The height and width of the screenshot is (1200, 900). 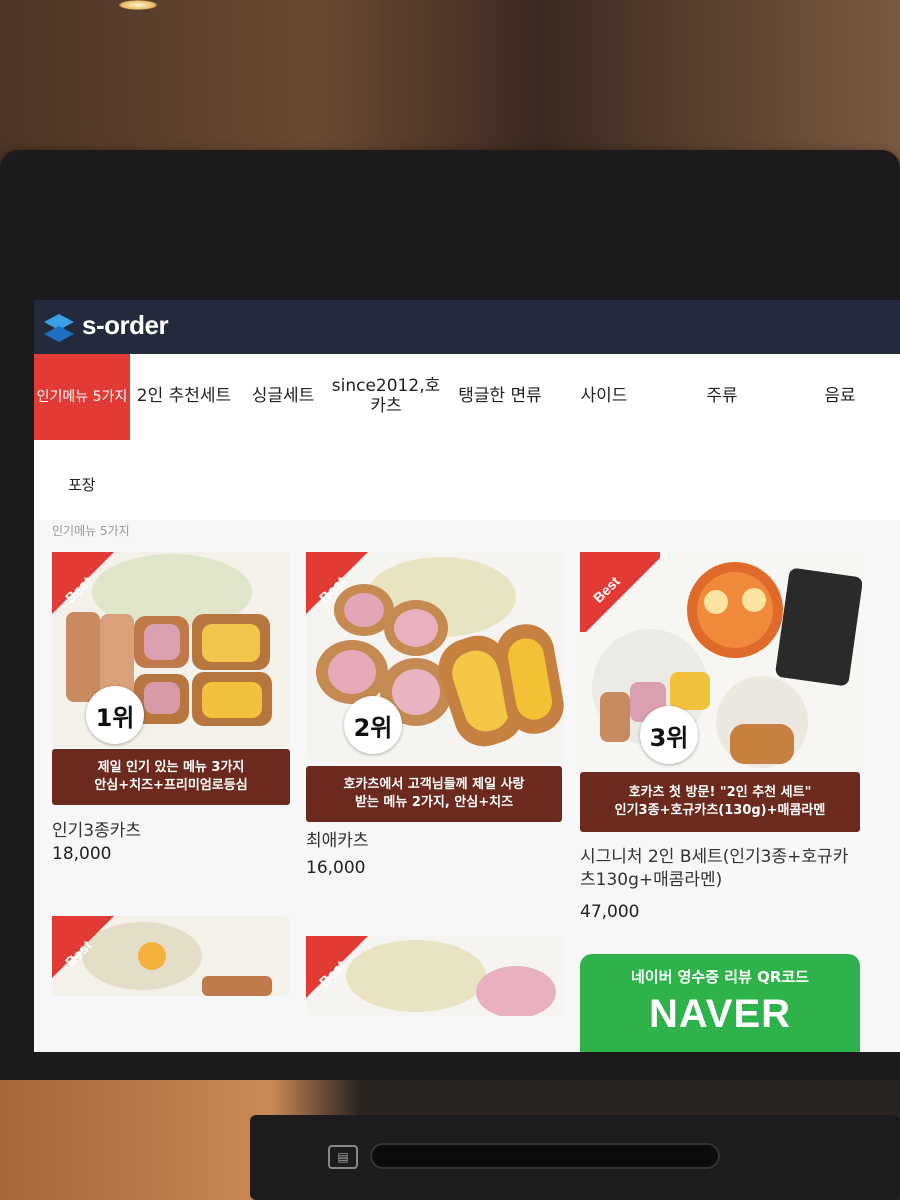 I want to click on naver-subtitle: 네이버 영수증 리뷰 QR코드, so click(x=720, y=977).